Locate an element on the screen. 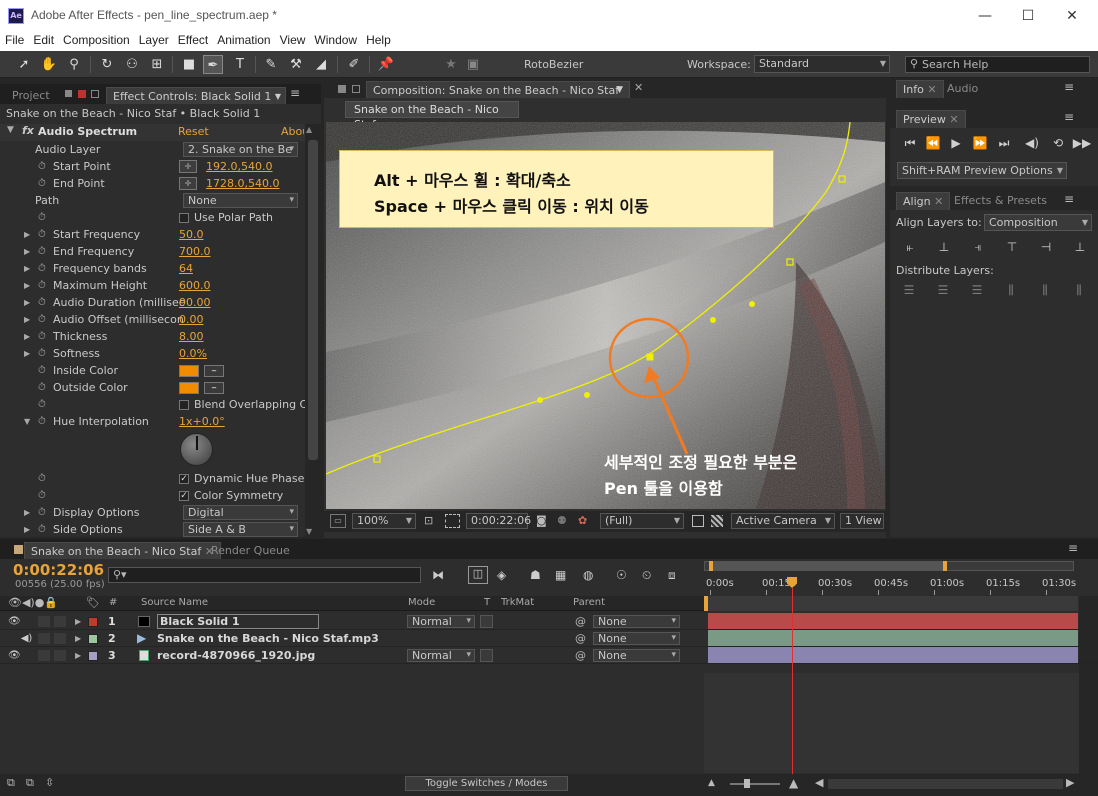 Image resolution: width=1098 pixels, height=796 pixels. local-axis-icon: ▣ is located at coordinates (473, 64).